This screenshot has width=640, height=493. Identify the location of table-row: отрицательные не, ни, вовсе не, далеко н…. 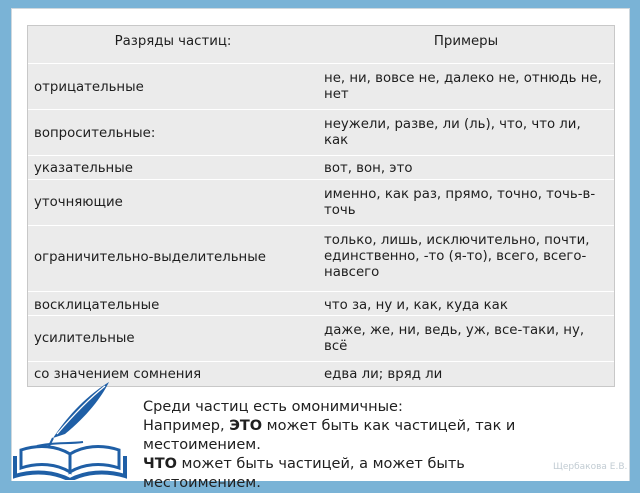
(321, 86).